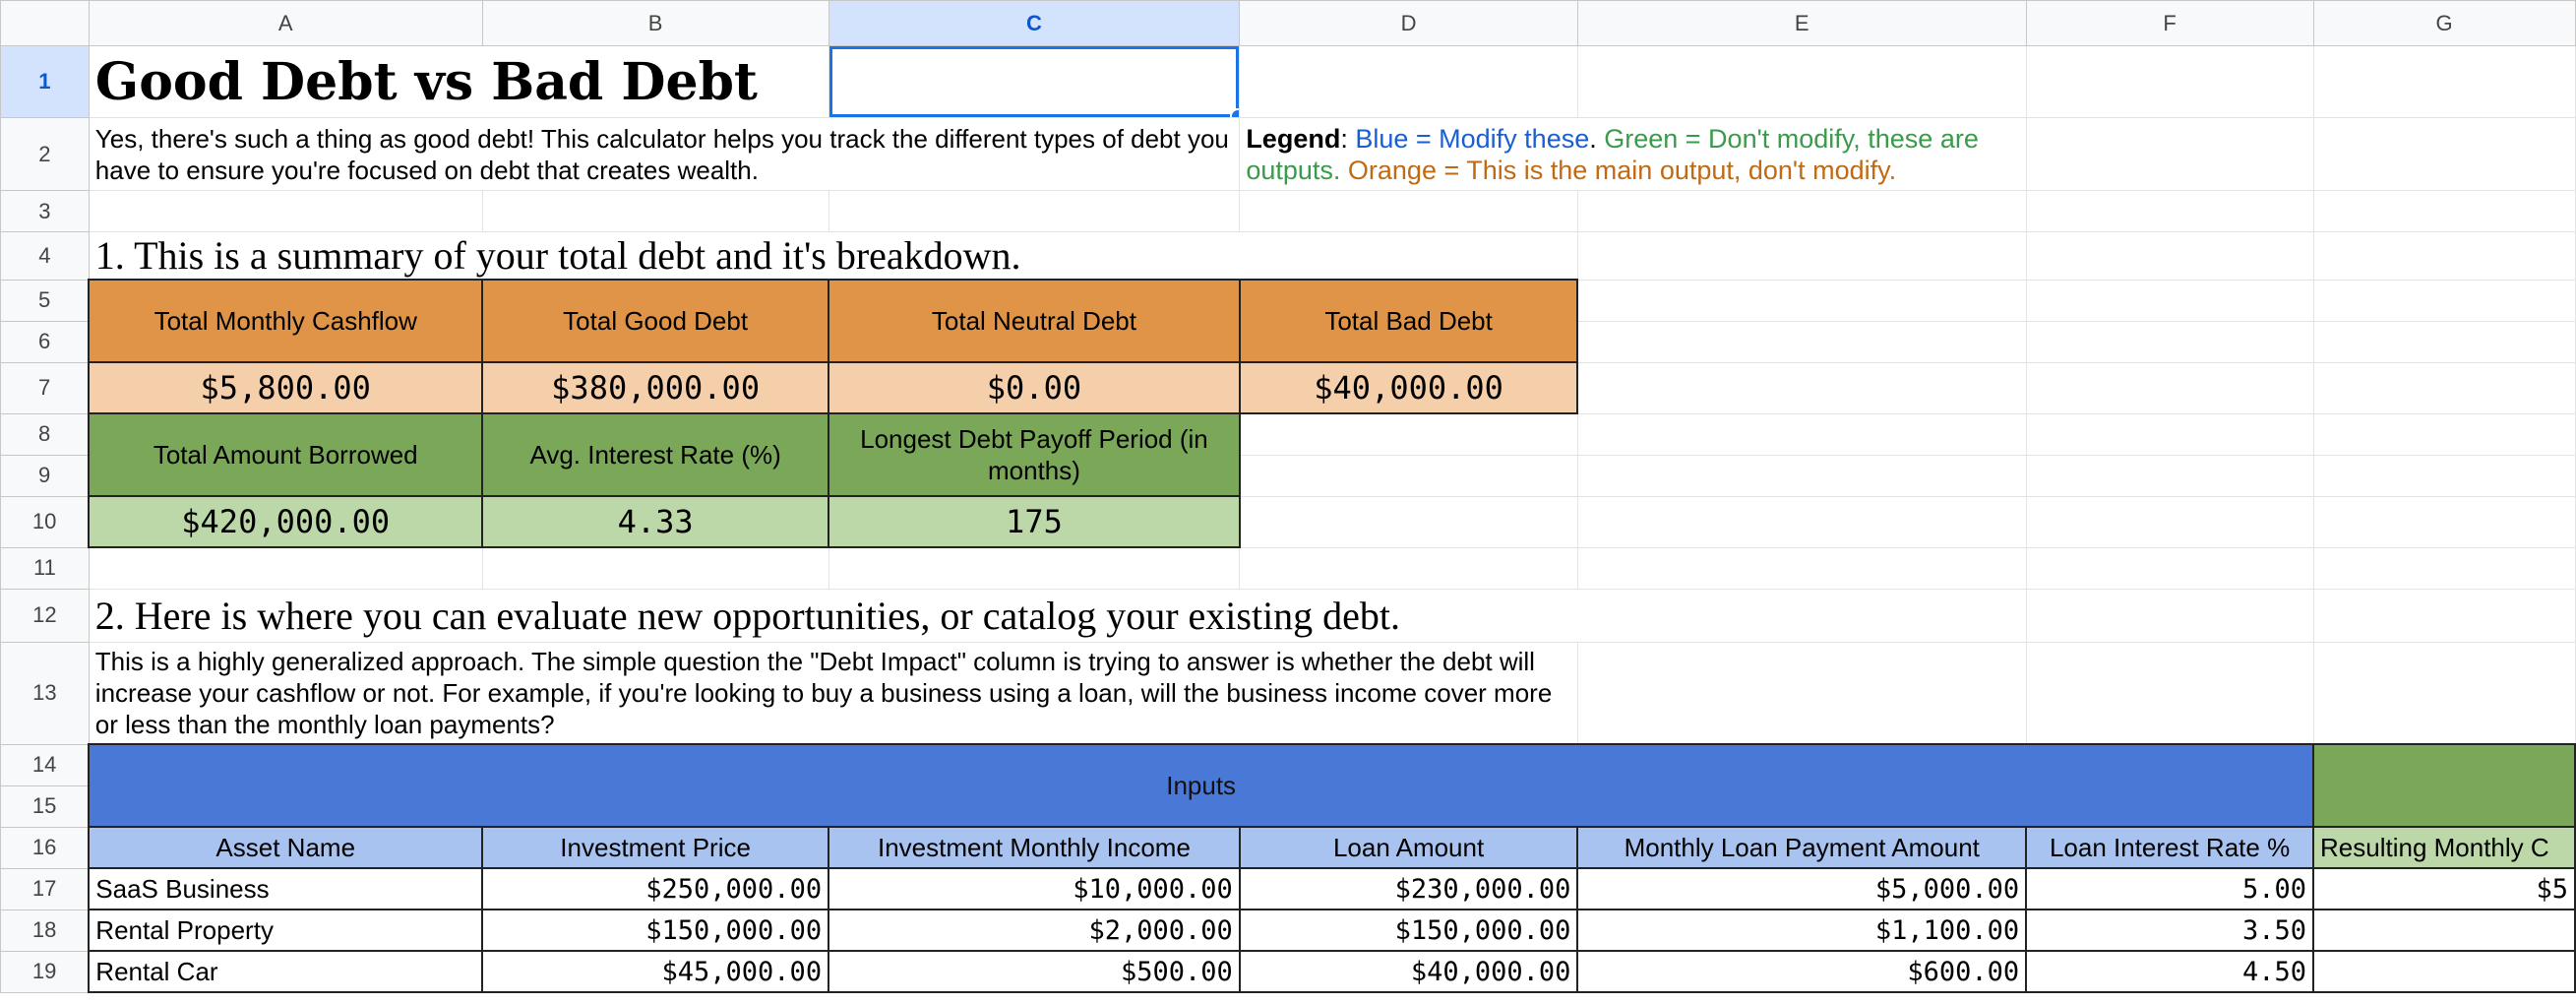 Image resolution: width=2576 pixels, height=1004 pixels. Describe the element at coordinates (655, 930) in the screenshot. I see `investment-price-cell: $150,000.00` at that location.